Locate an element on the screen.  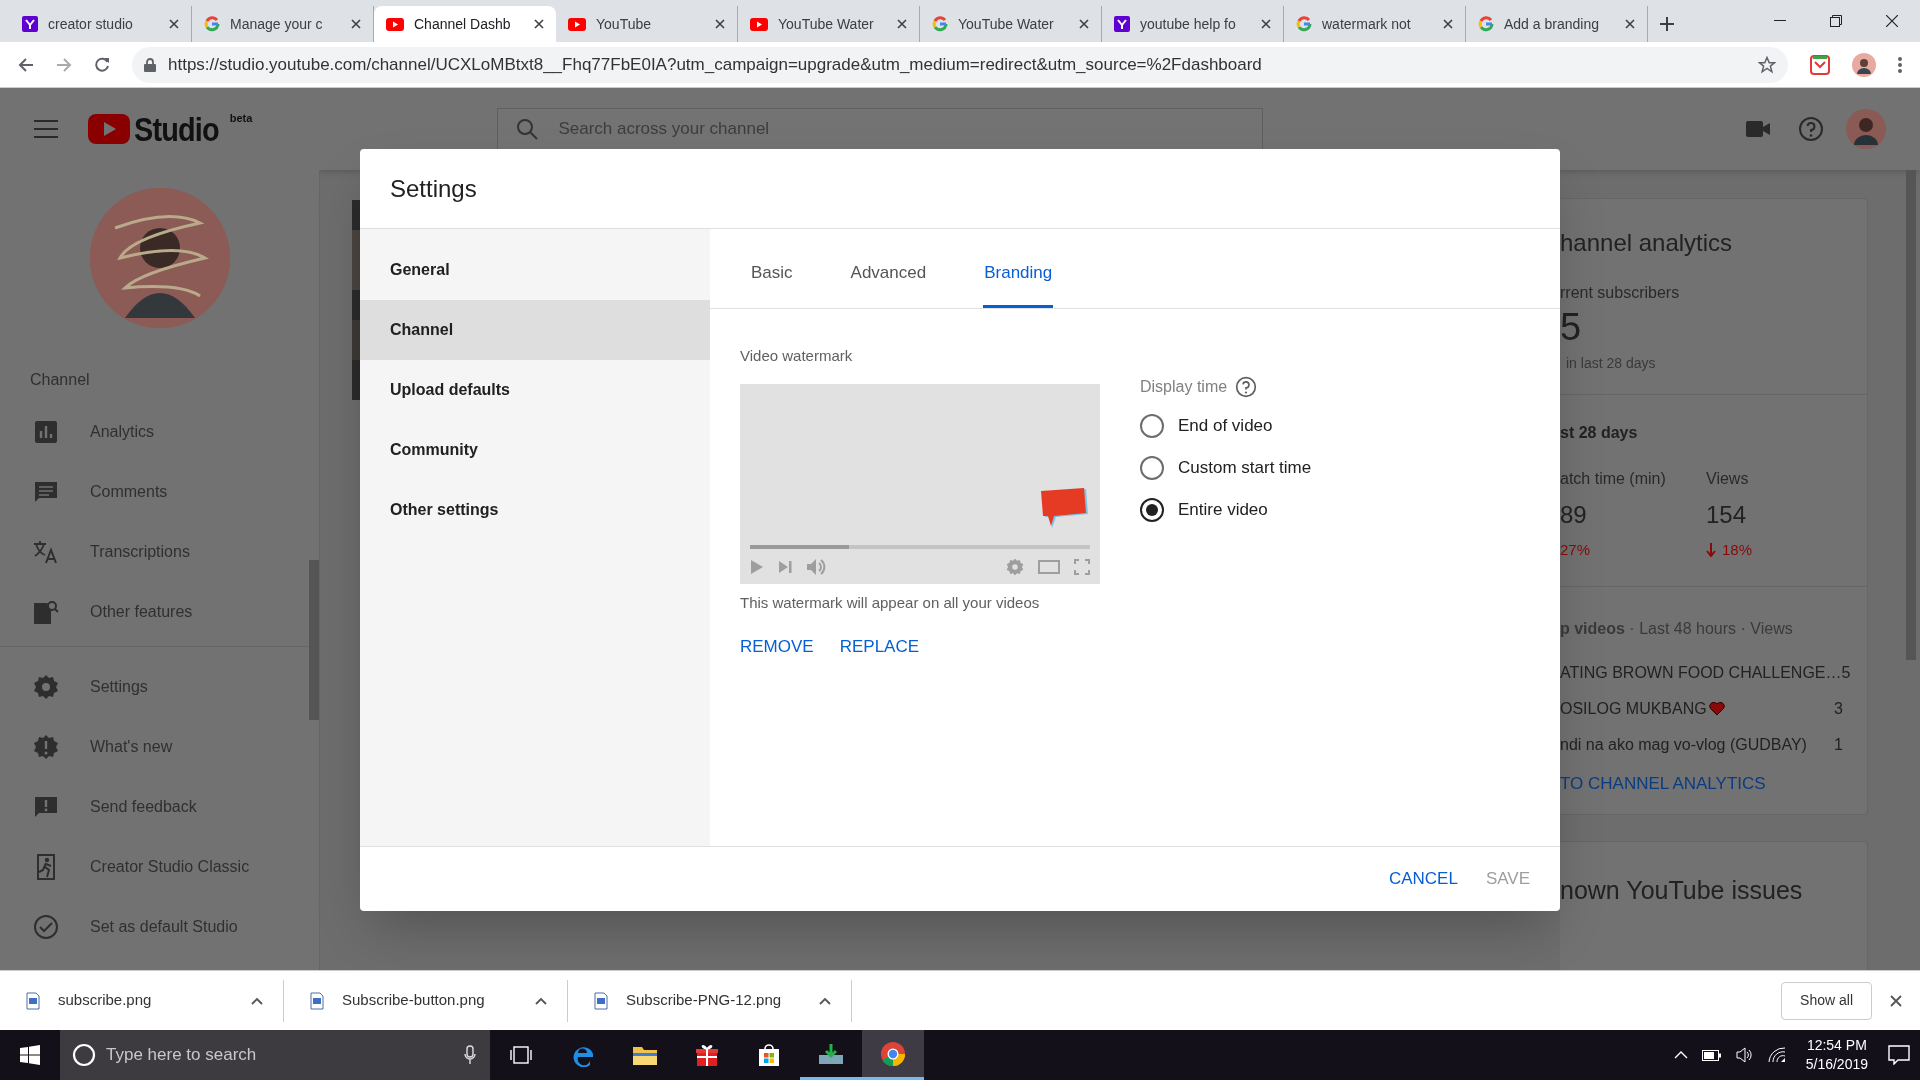
field-label: Display time is located at coordinates (1184, 387).